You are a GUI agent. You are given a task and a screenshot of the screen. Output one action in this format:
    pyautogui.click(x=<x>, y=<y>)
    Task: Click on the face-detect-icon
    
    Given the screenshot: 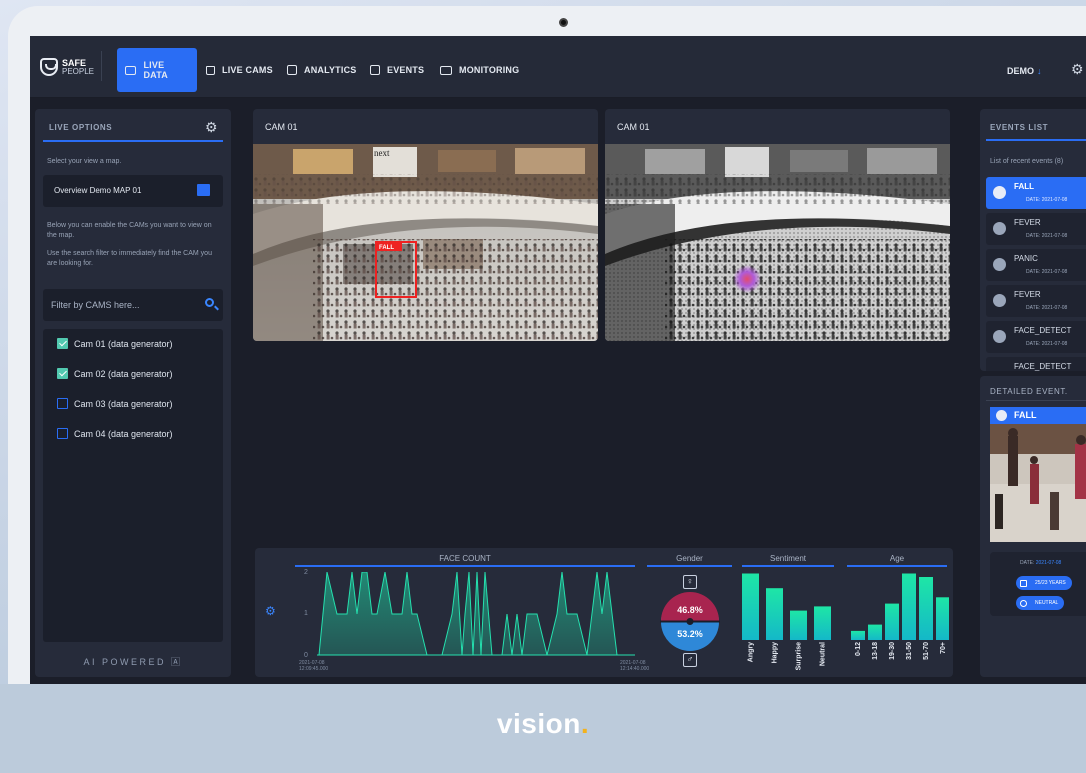 What is the action you would take?
    pyautogui.click(x=999, y=336)
    